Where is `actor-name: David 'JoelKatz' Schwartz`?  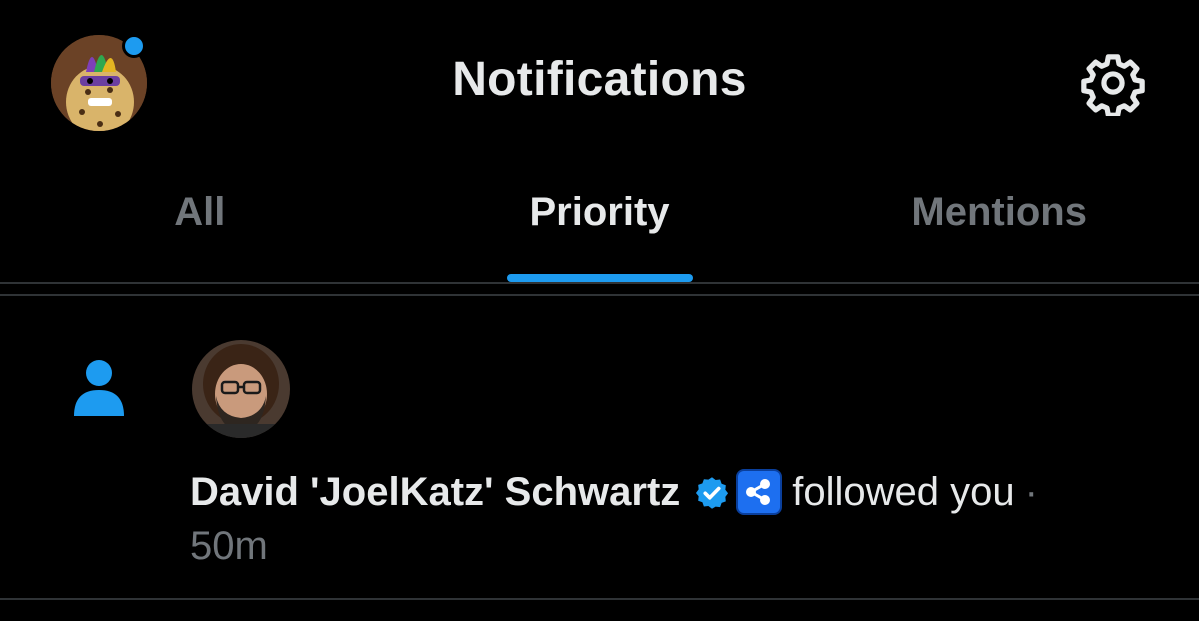 actor-name: David 'JoelKatz' Schwartz is located at coordinates (435, 492).